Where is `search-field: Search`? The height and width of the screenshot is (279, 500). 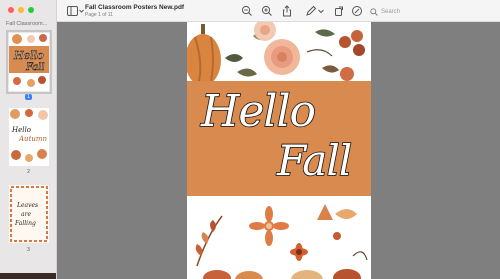 search-field: Search is located at coordinates (385, 11).